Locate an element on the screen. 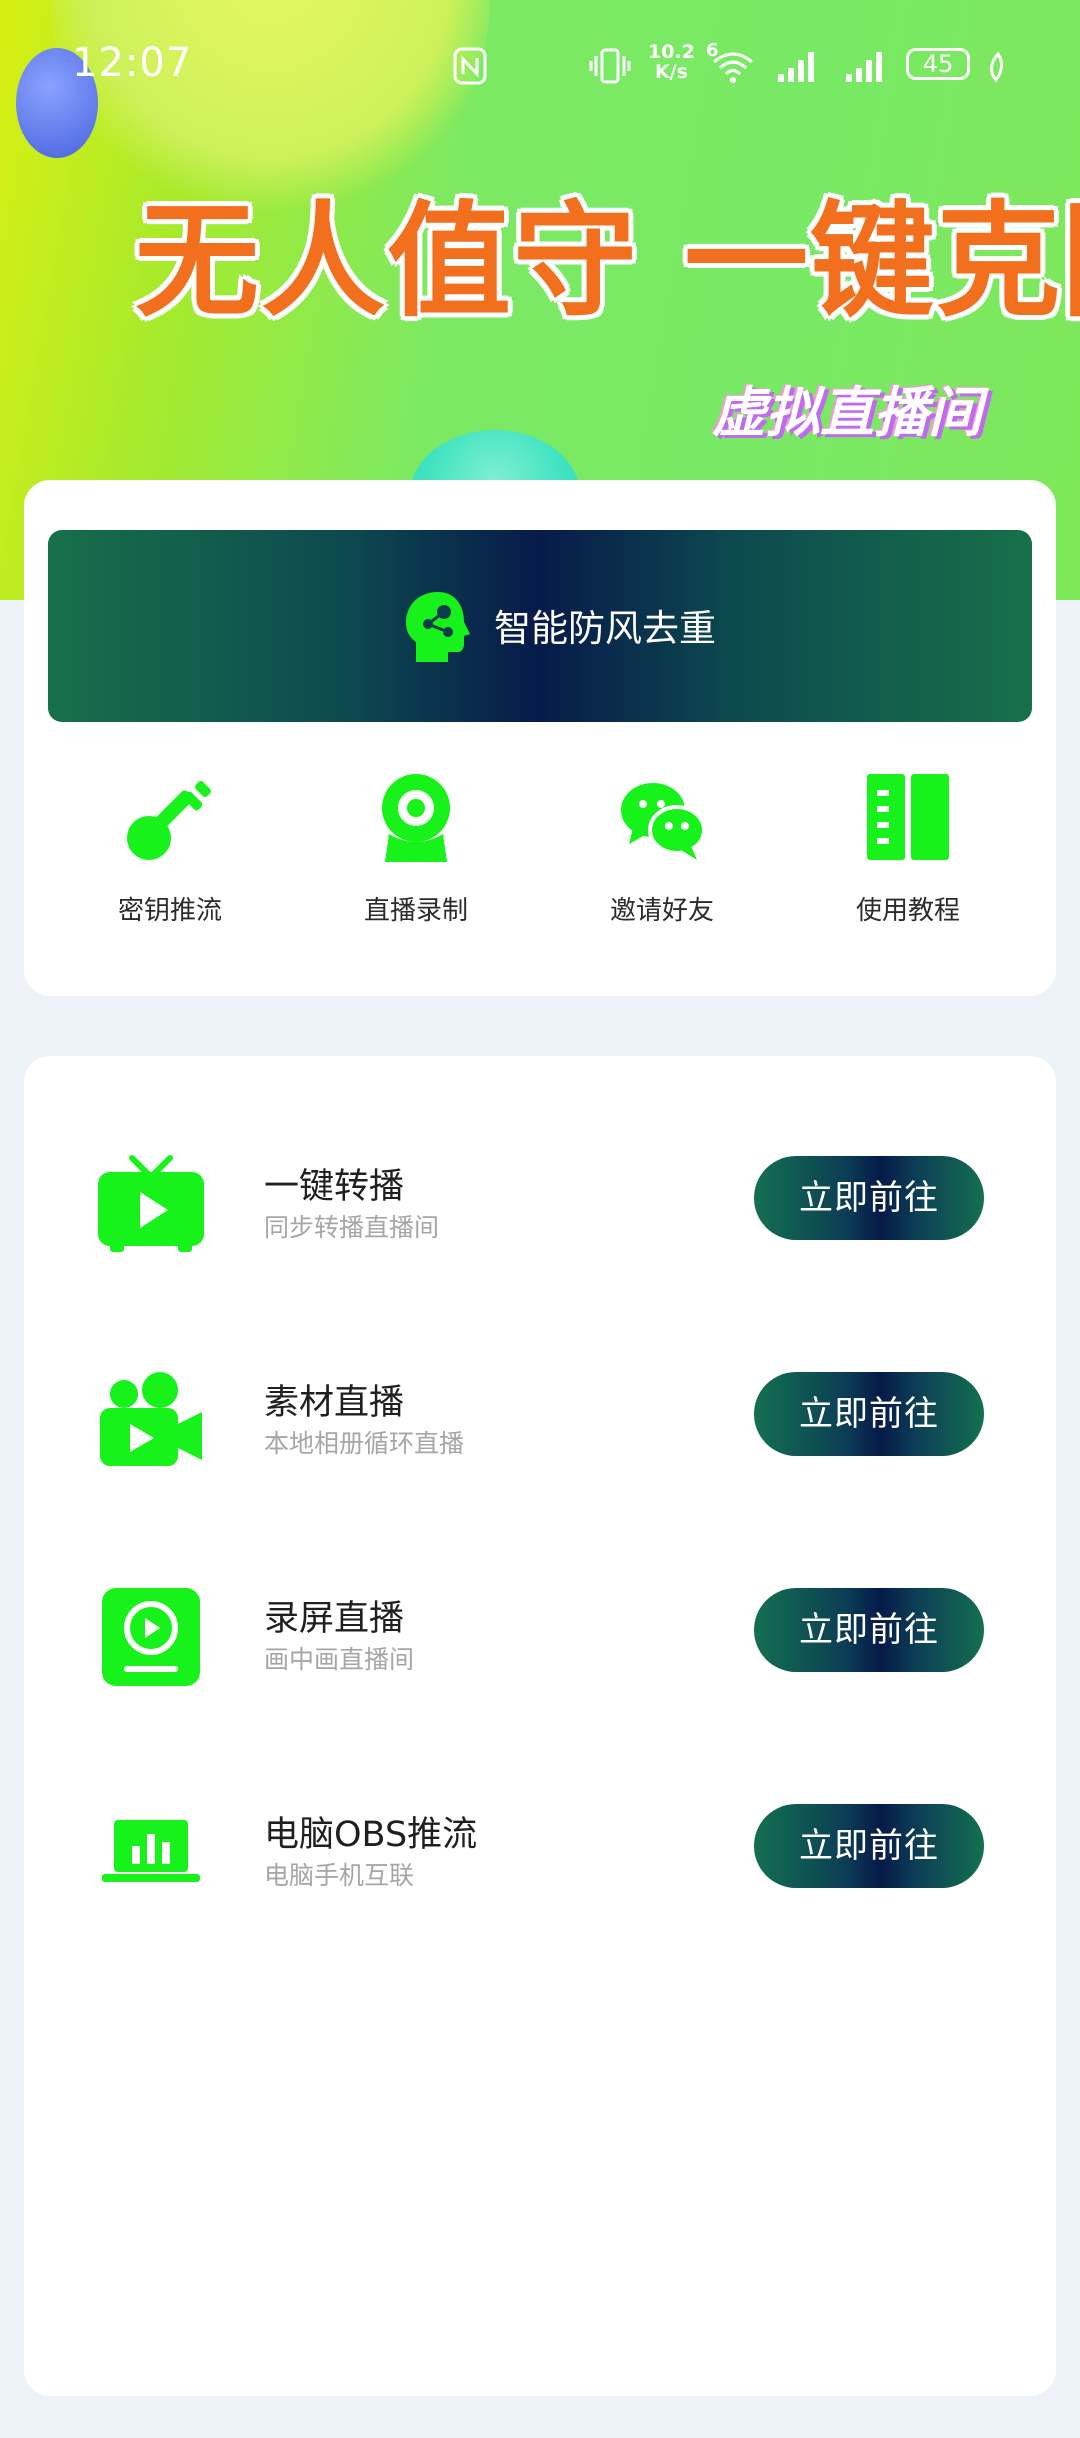  quick-action-label: 邀请好友 is located at coordinates (661, 911).